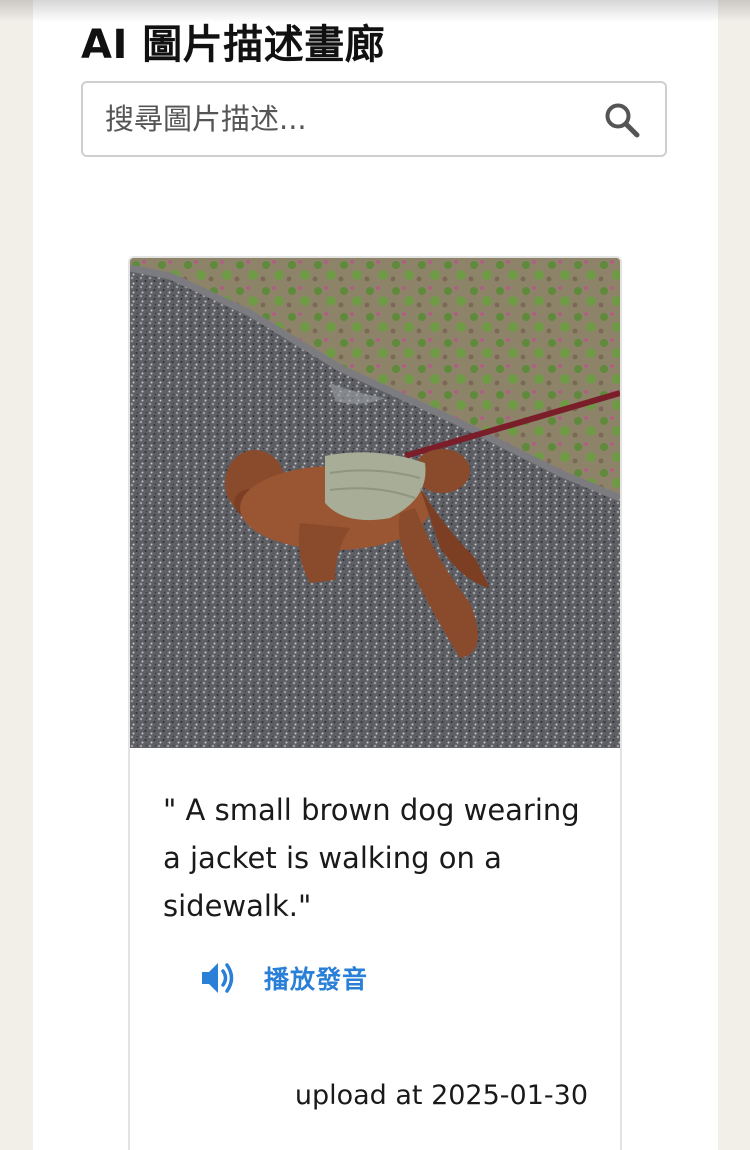 This screenshot has width=750, height=1150. Describe the element at coordinates (218, 978) in the screenshot. I see `speaker-icon` at that location.